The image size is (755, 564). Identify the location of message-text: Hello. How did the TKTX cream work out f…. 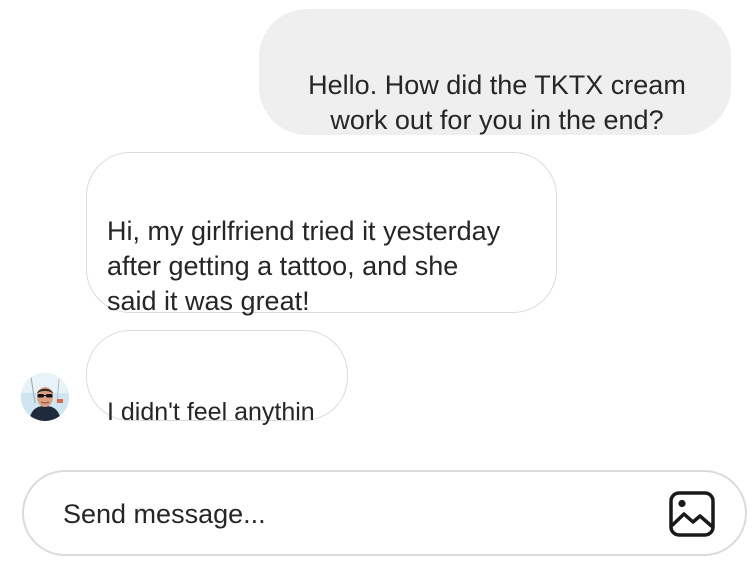
(497, 102).